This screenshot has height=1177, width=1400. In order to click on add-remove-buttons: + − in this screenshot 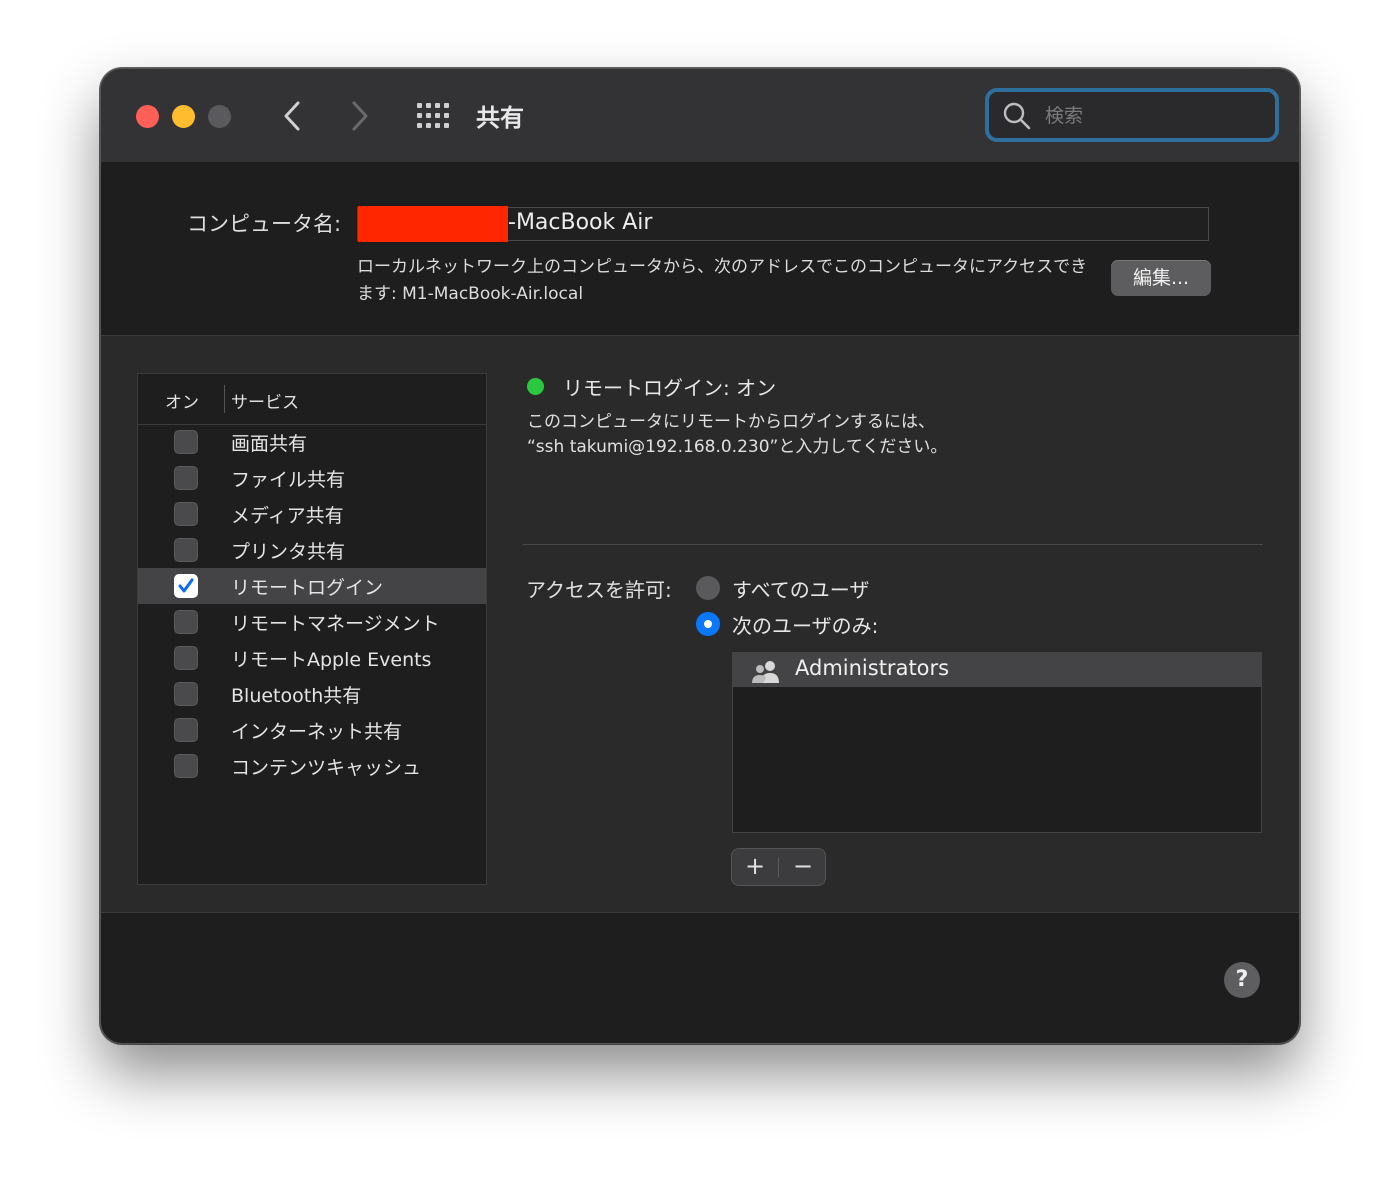, I will do `click(778, 867)`.